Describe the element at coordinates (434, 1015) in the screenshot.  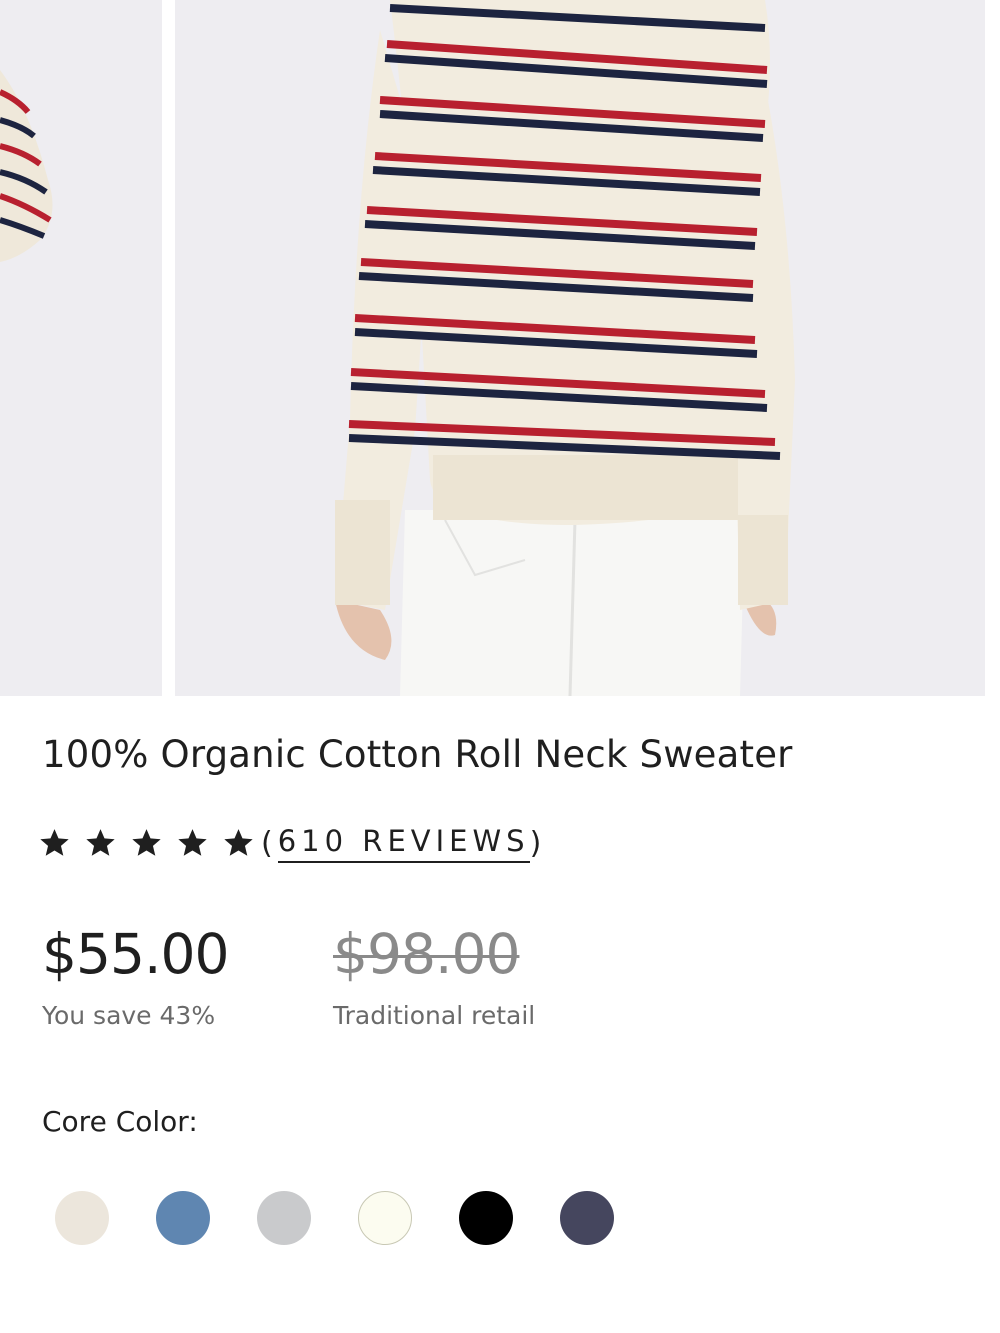
I see `retail-label: Traditional retail` at that location.